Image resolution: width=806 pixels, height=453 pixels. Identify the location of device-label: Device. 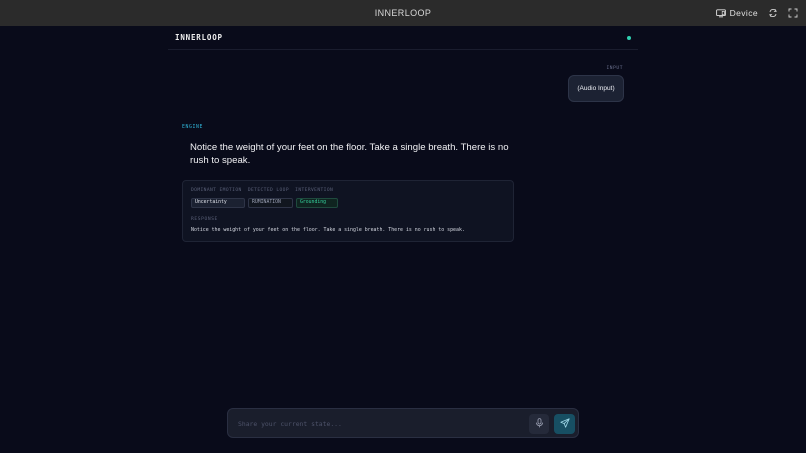
(743, 13).